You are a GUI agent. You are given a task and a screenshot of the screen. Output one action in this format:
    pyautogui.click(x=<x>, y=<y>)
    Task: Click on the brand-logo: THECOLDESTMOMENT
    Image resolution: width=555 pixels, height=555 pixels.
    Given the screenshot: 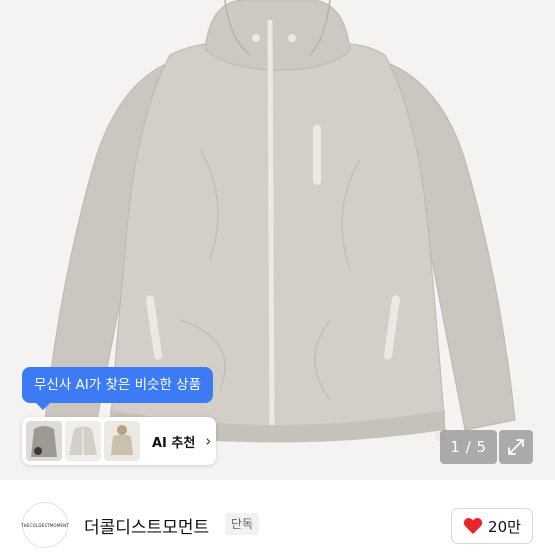 What is the action you would take?
    pyautogui.click(x=45, y=525)
    